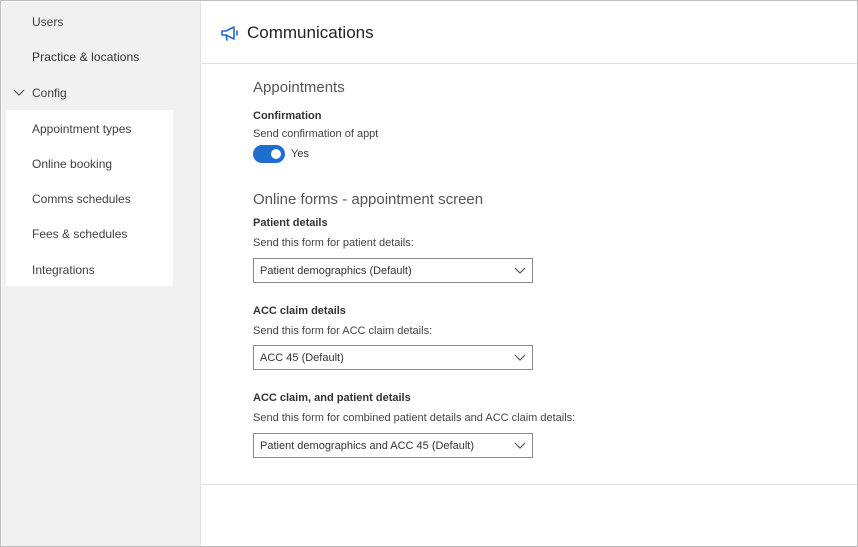  I want to click on combined-label: ACC claim, and patient details, so click(332, 398).